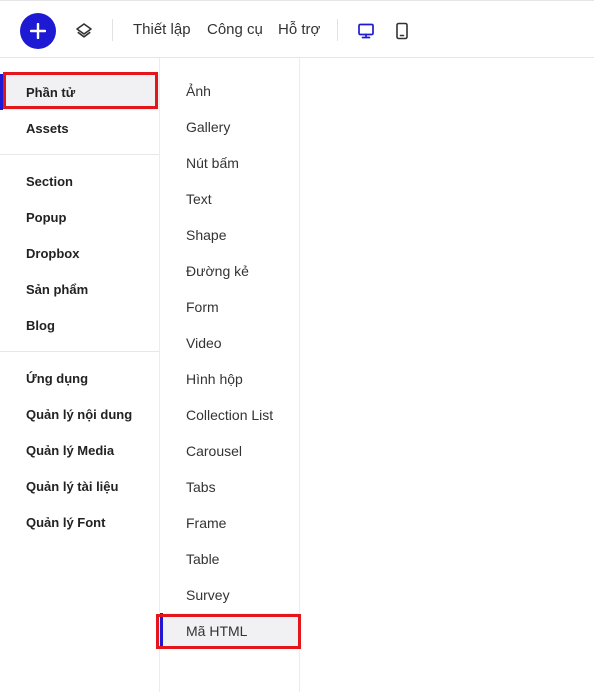 Image resolution: width=594 pixels, height=692 pixels. I want to click on element-item-html-code: Mã HTML, so click(229, 631).